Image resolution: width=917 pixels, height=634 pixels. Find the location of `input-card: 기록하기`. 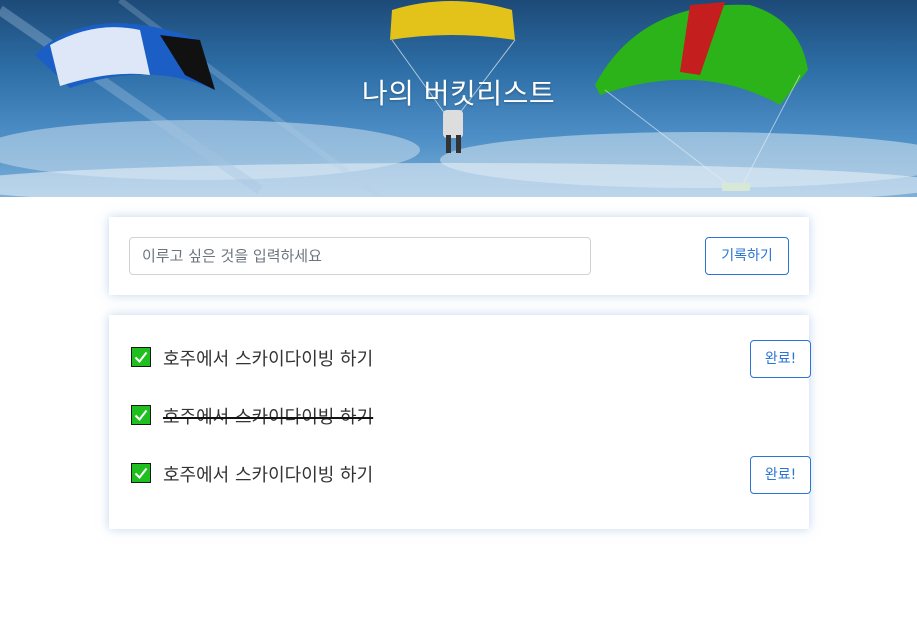

input-card: 기록하기 is located at coordinates (459, 256).